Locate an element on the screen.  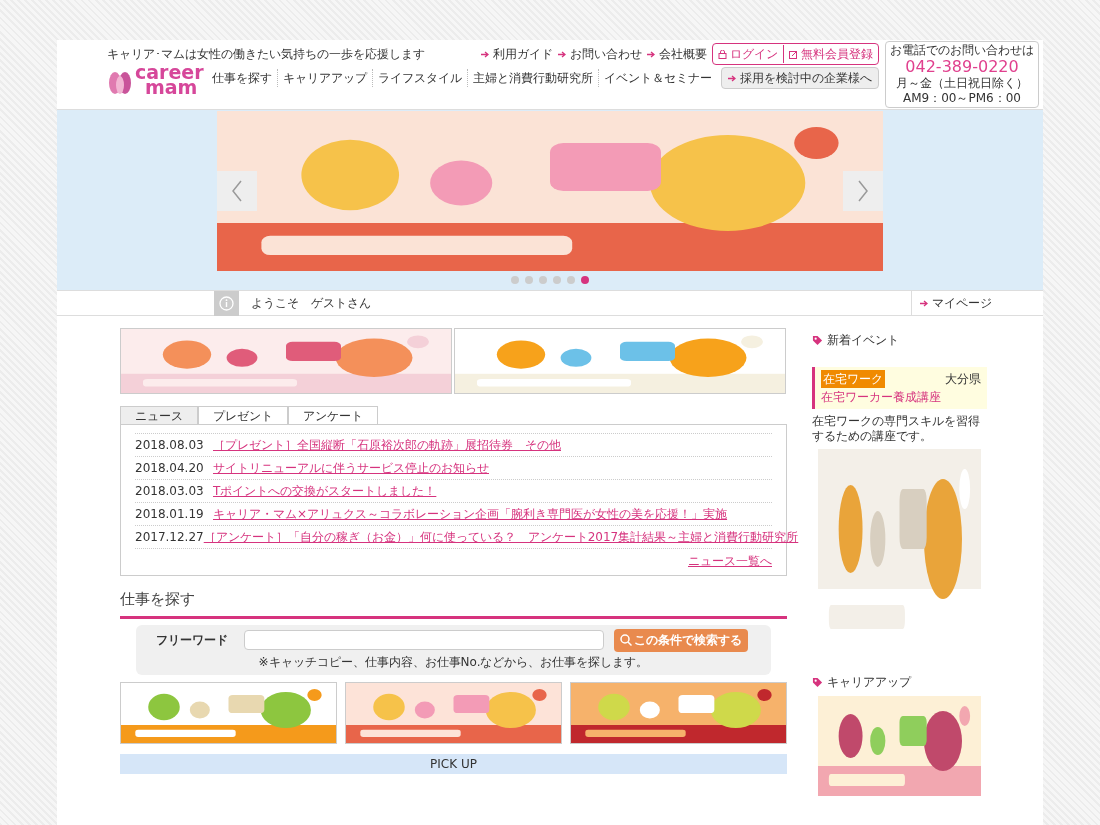
tagline: キャリア･マムは女性の働きたい気持ちの一歩を応援します is located at coordinates (266, 54).